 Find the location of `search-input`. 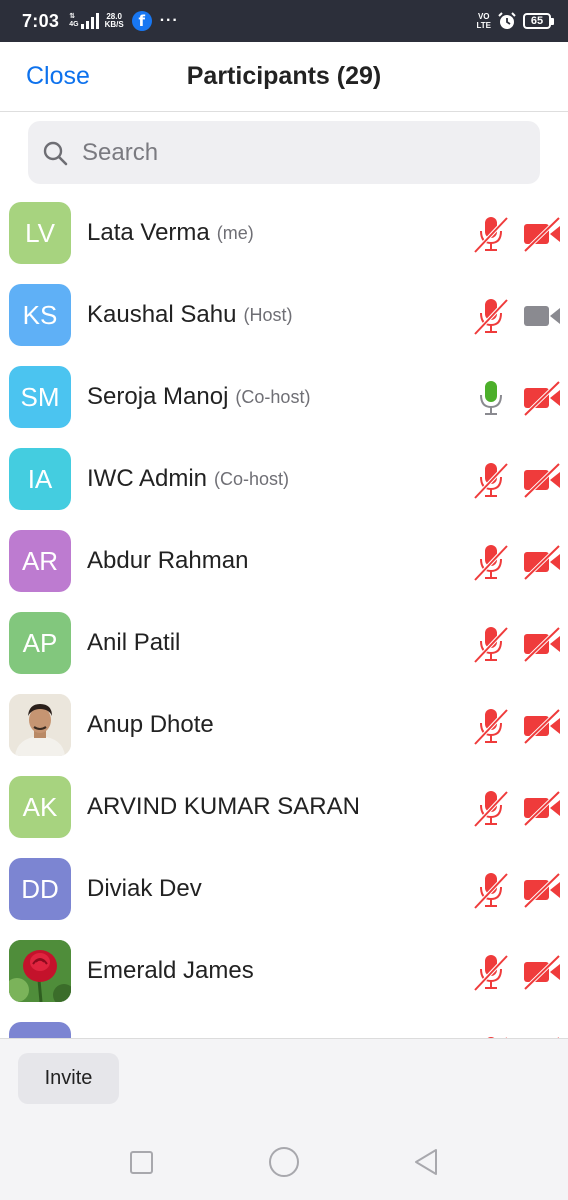

search-input is located at coordinates (292, 152).